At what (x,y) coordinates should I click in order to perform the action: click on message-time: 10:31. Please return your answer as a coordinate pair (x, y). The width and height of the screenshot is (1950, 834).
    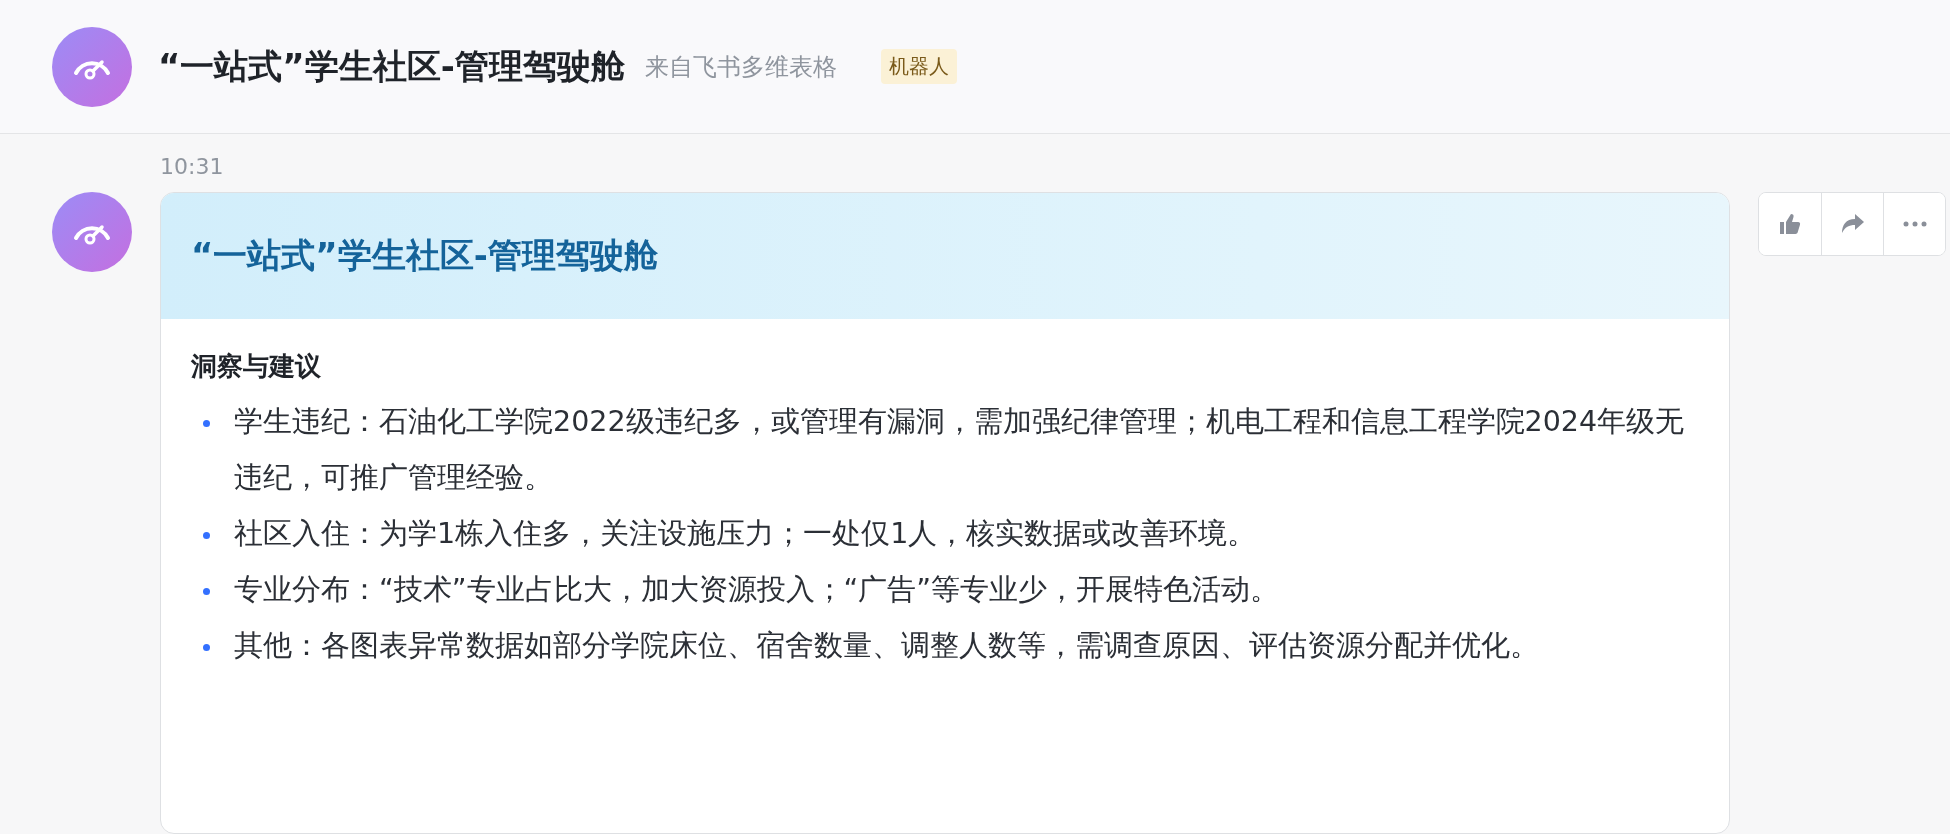
    Looking at the image, I should click on (192, 167).